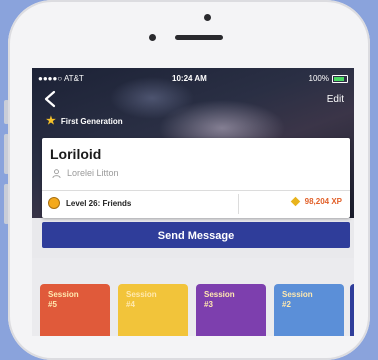 The height and width of the screenshot is (360, 378). I want to click on session-number: #4, so click(130, 304).